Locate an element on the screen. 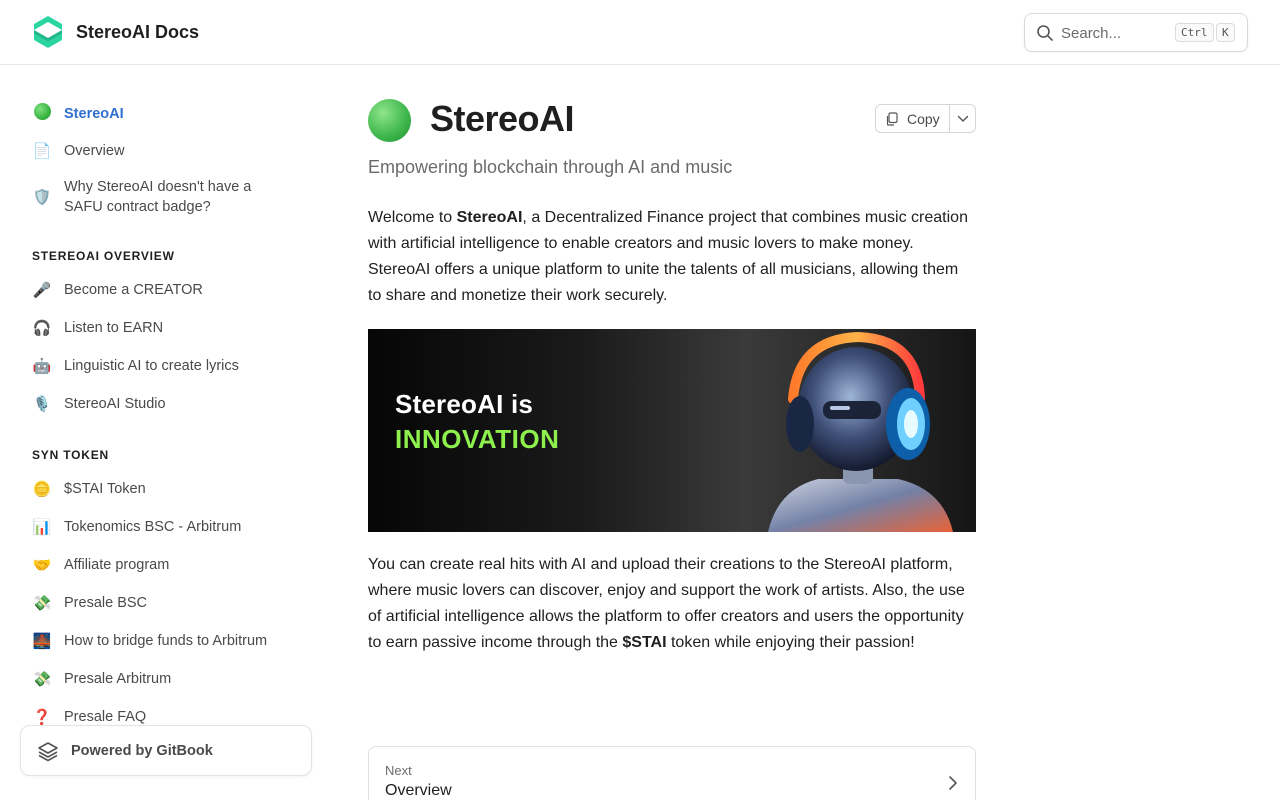 The height and width of the screenshot is (800, 1280). sidebar-item-bridge-arbitrum: 🌉 How to bridge funds to Arbitrum is located at coordinates (160, 641).